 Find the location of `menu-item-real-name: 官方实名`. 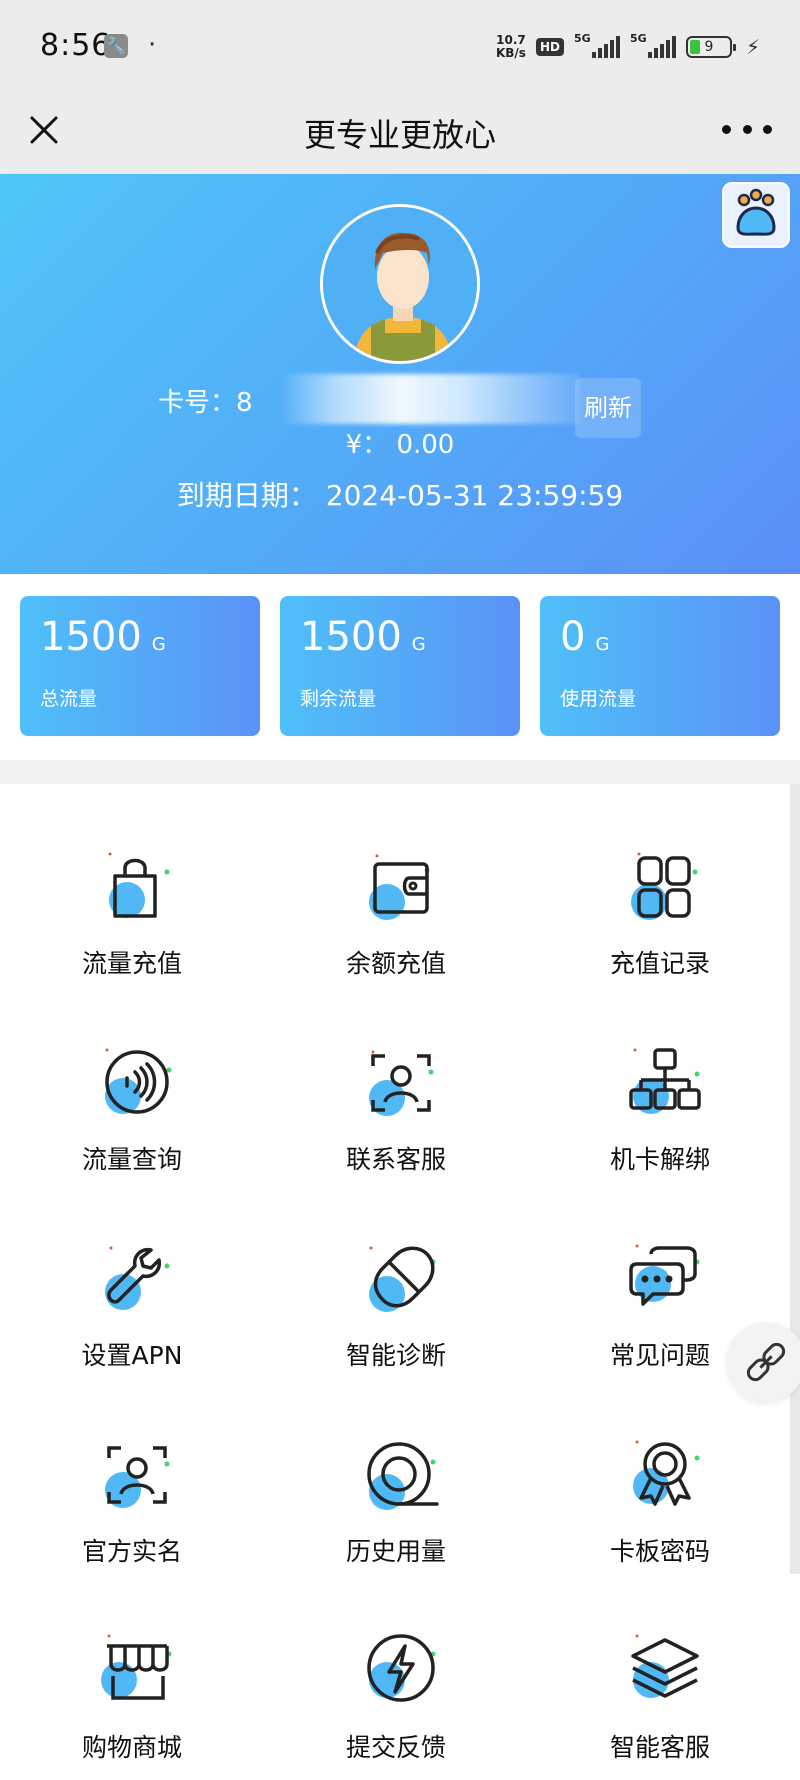

menu-item-real-name: 官方实名 is located at coordinates (132, 1470).